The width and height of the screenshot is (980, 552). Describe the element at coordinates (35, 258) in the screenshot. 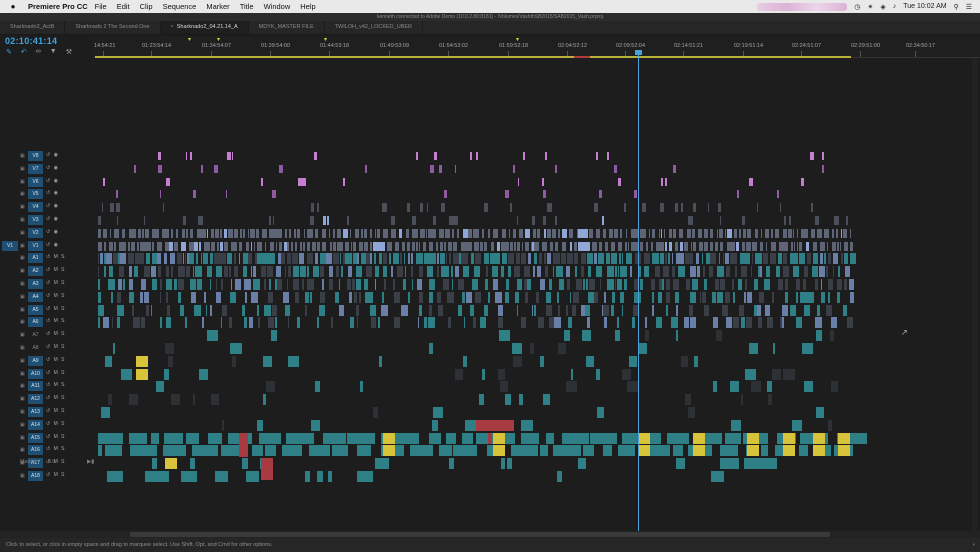

I see `track-name: A1` at that location.